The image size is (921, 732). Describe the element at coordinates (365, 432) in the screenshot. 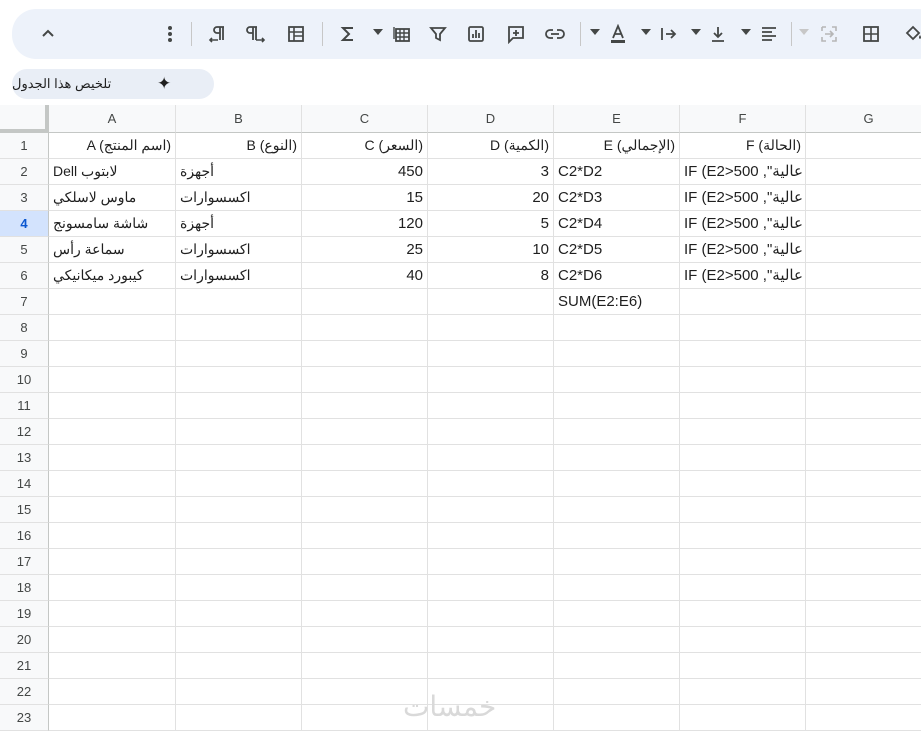

I see `cell-c12` at that location.